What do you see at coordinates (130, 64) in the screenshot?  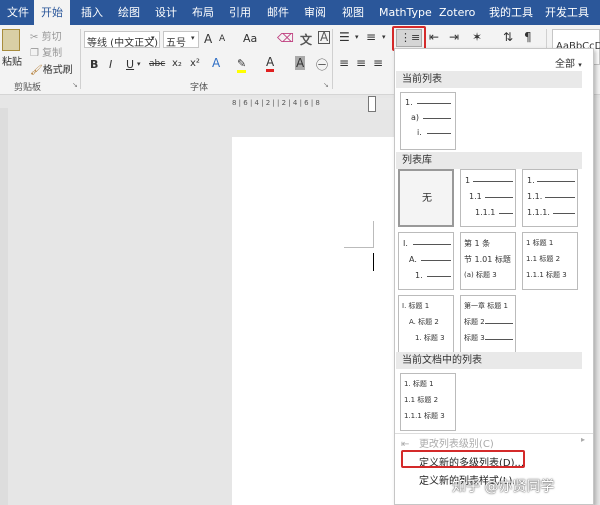 I see `underline-button: U` at bounding box center [130, 64].